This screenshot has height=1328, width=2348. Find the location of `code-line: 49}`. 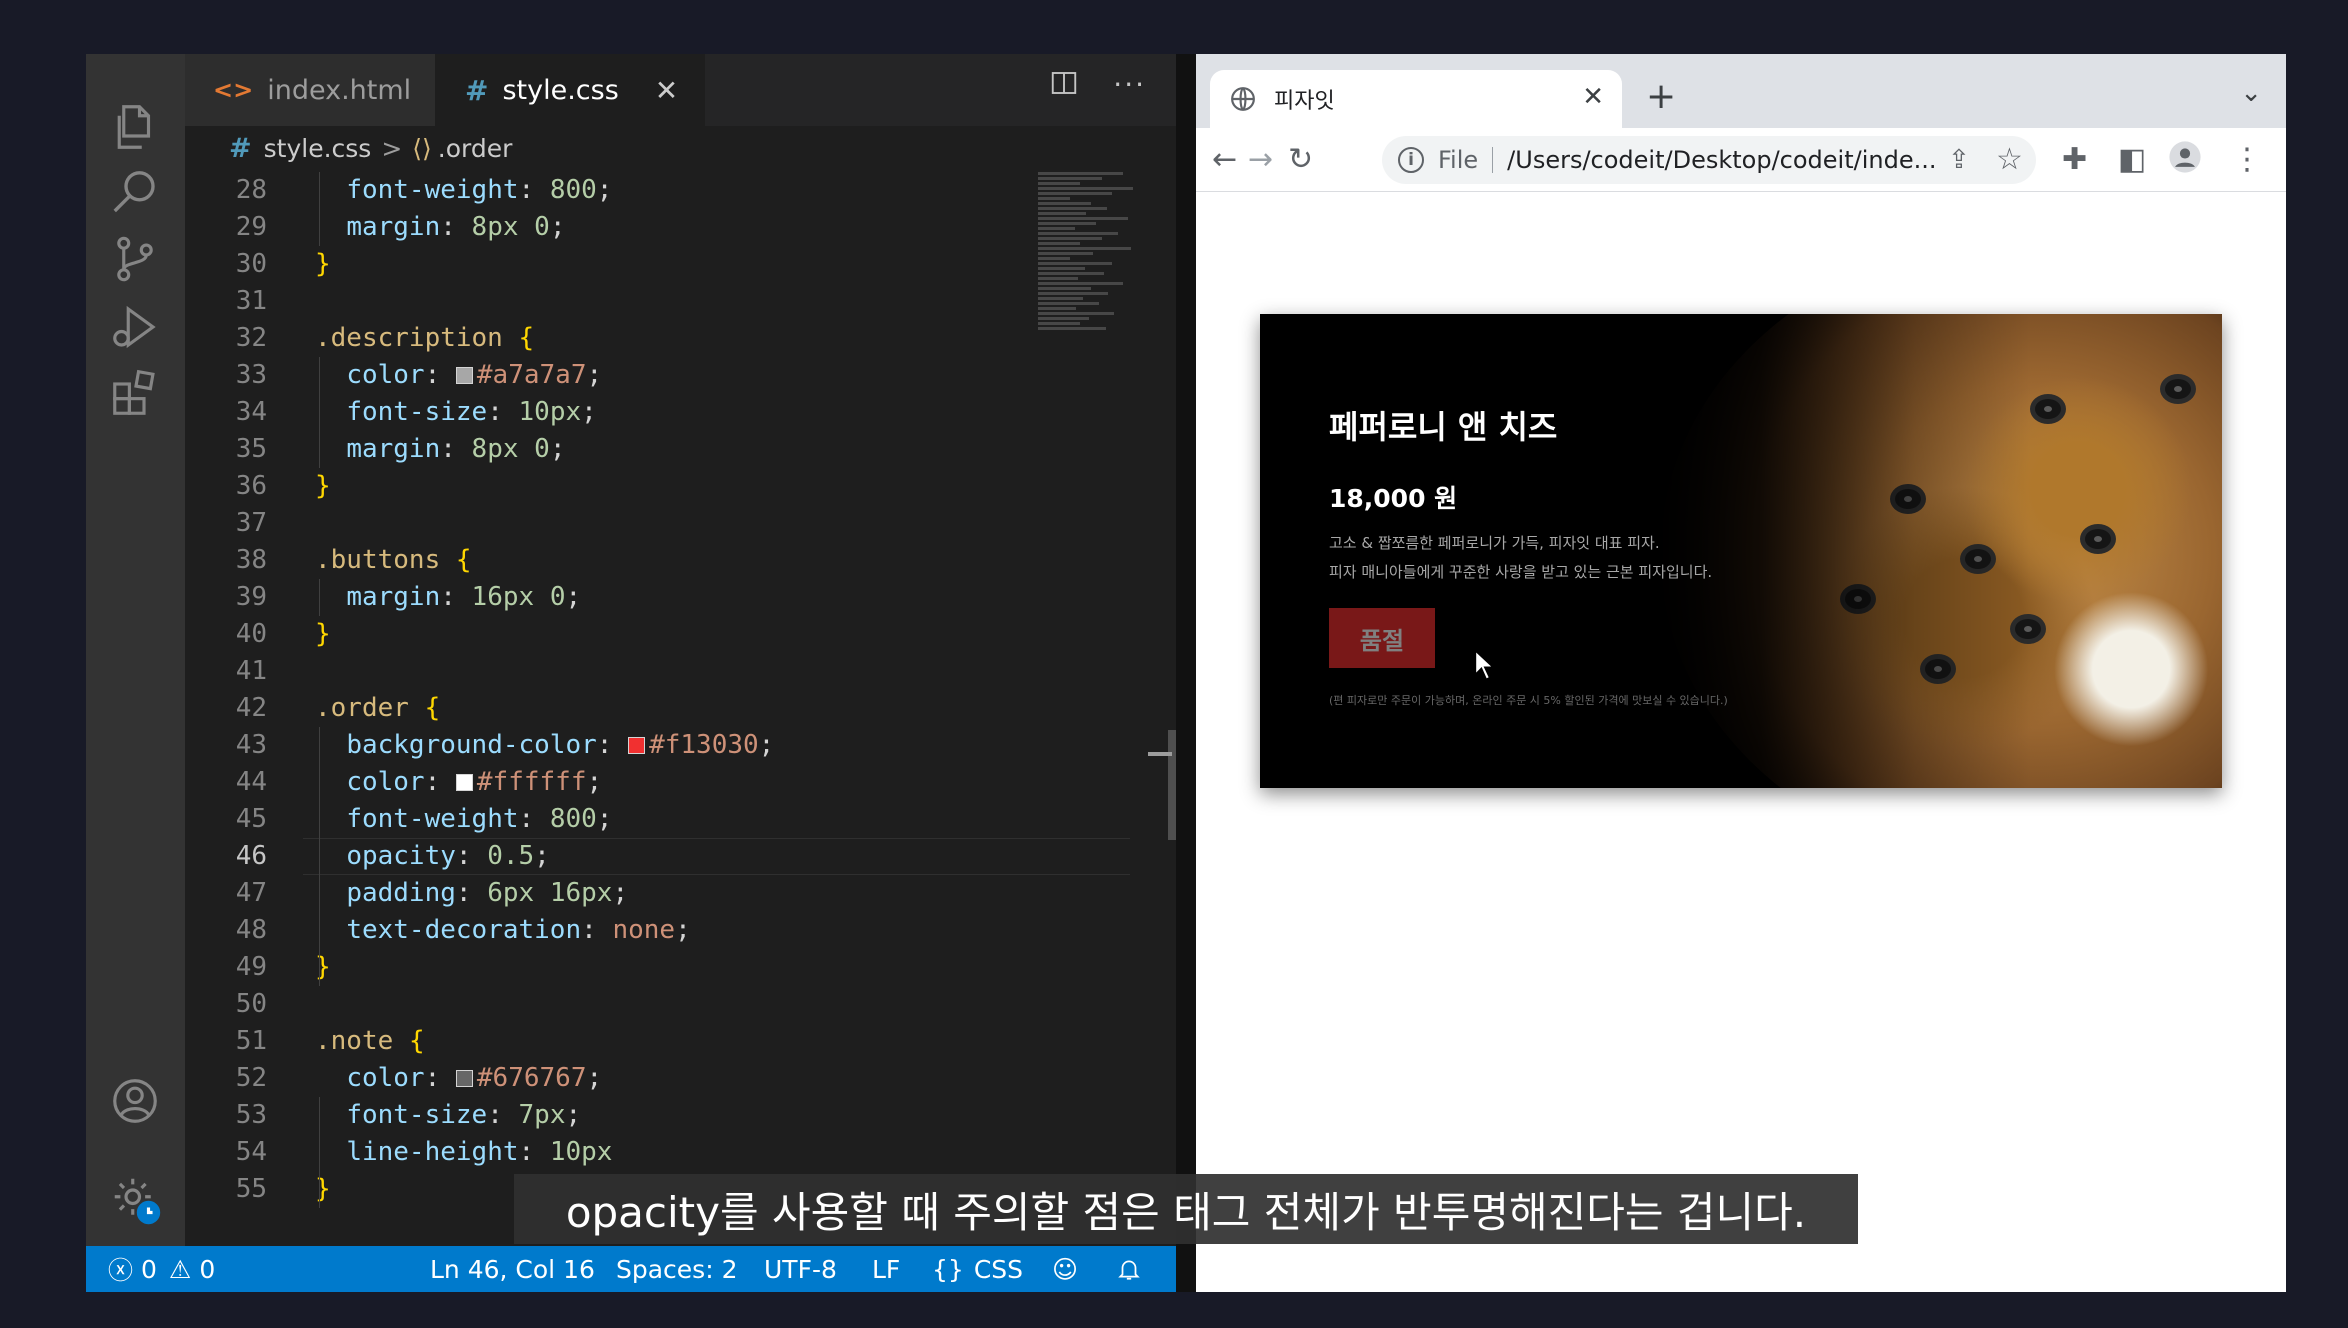

code-line: 49} is located at coordinates (657, 967).